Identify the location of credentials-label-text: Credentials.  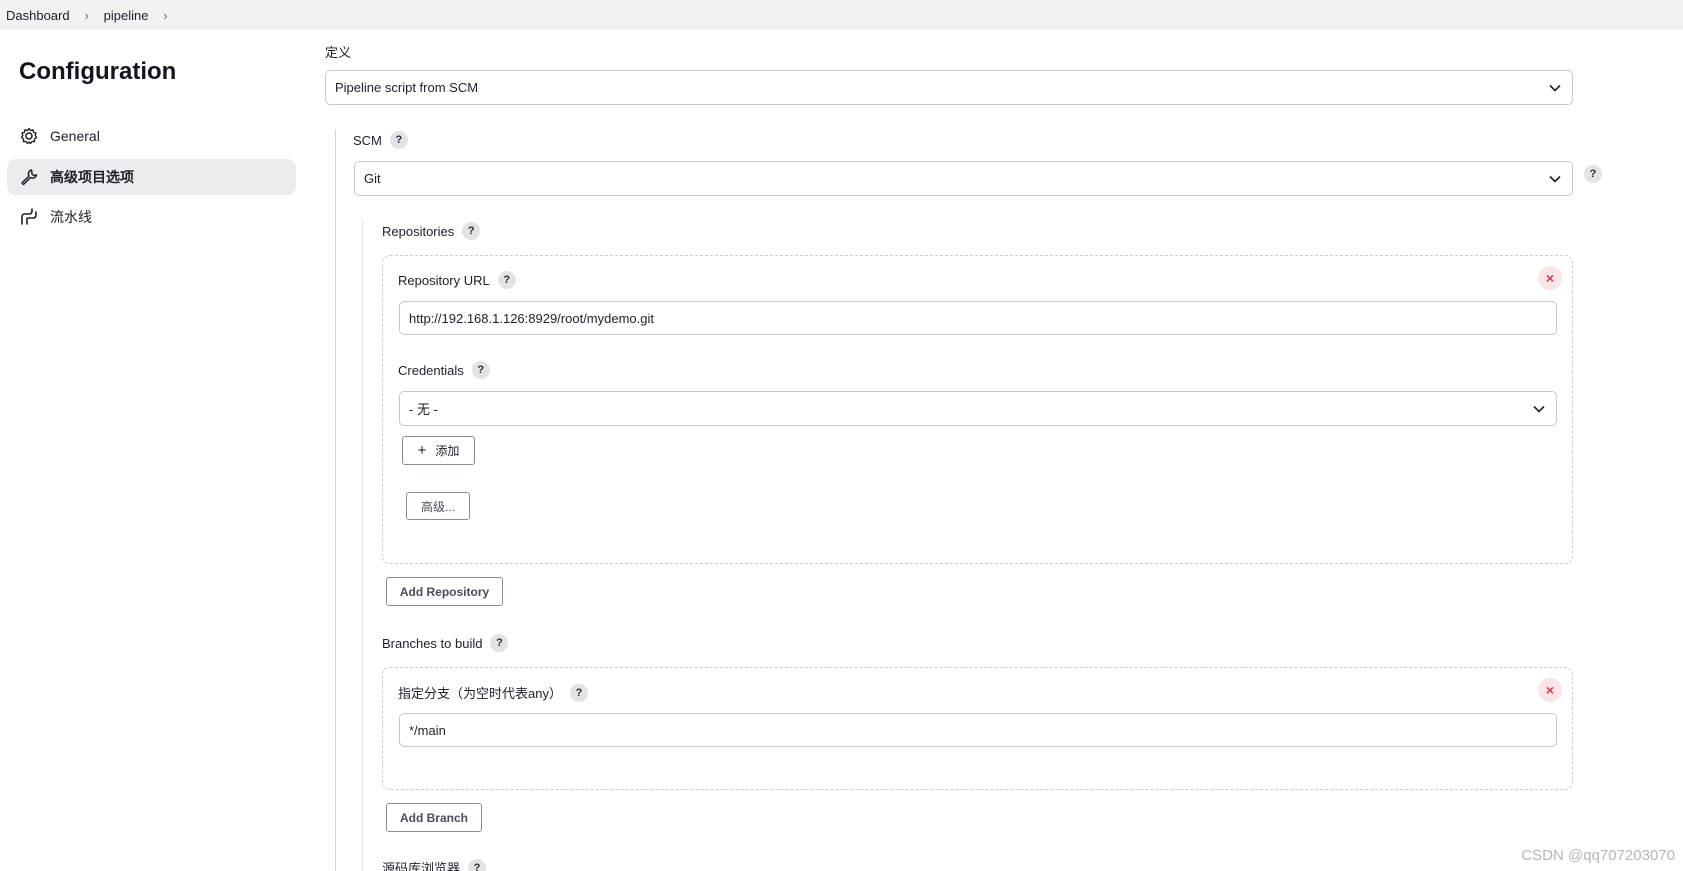
(431, 370).